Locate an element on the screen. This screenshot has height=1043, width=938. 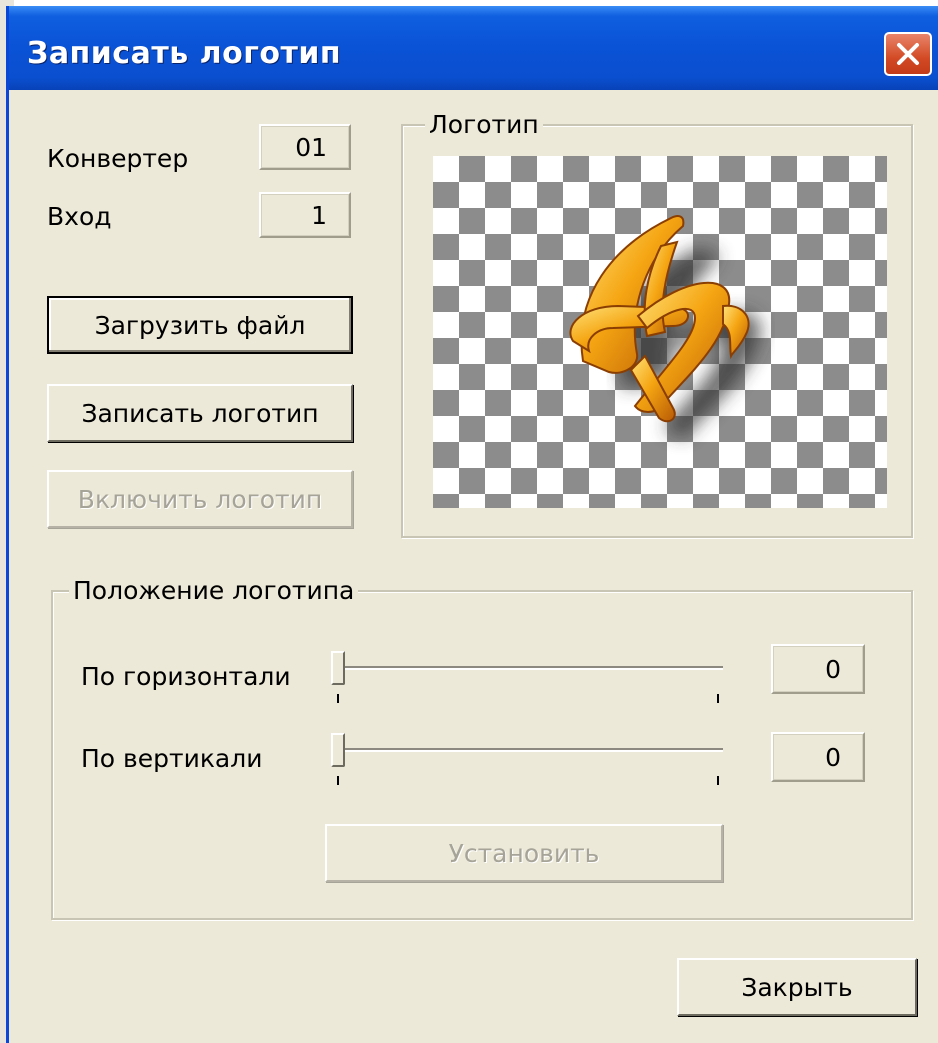
close-icon is located at coordinates (908, 54).